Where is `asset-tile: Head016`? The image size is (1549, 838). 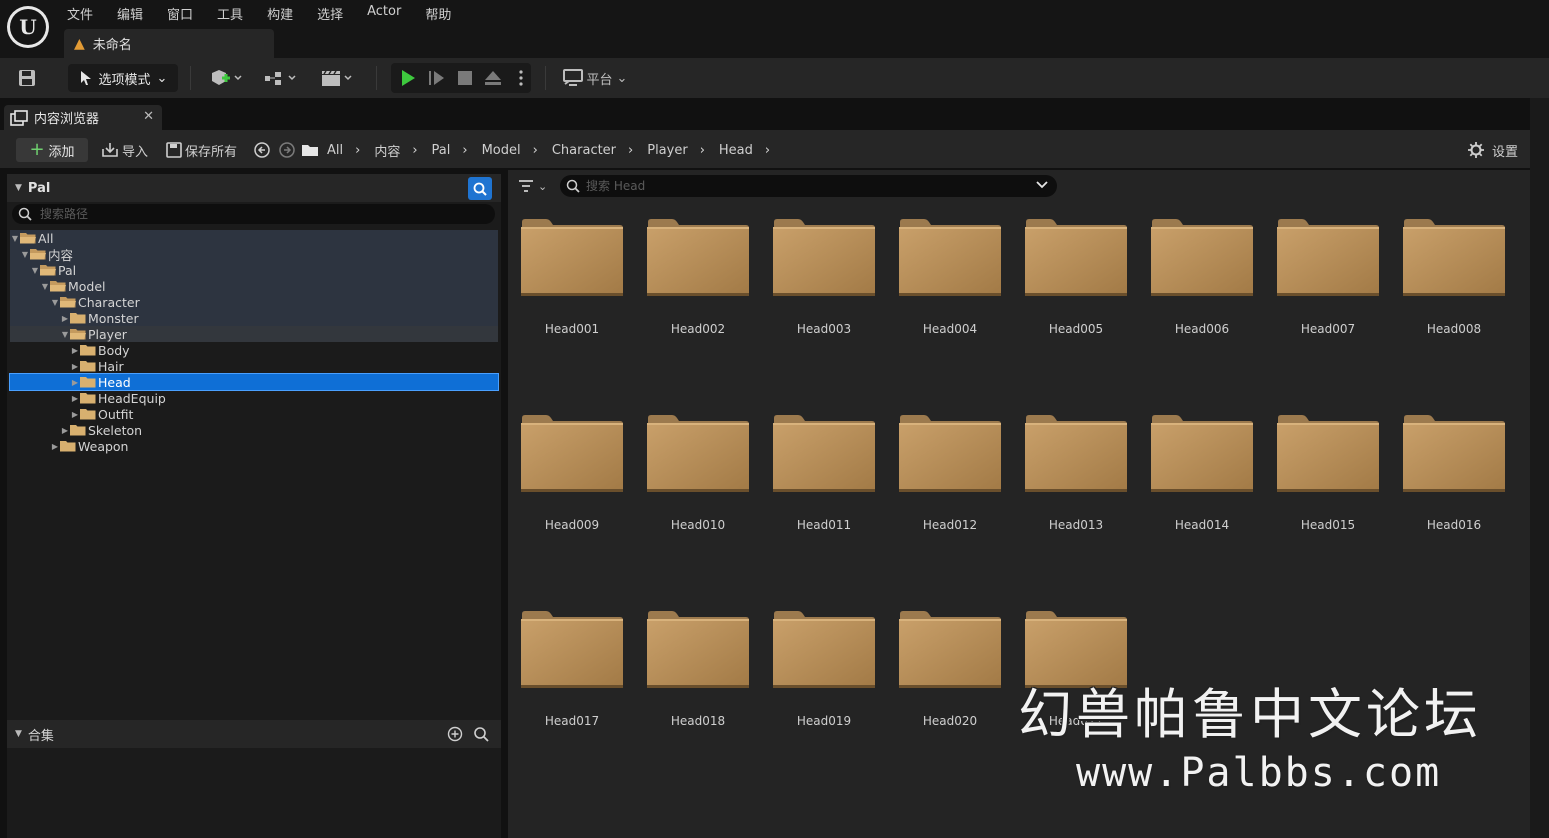
asset-tile: Head016 is located at coordinates (1454, 494).